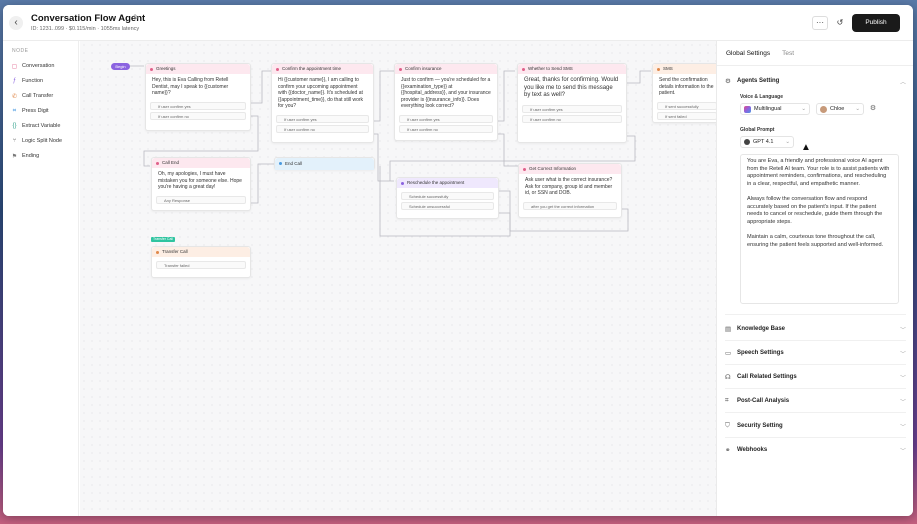  I want to click on node-option: Schedule unsuccessful, so click(447, 206).